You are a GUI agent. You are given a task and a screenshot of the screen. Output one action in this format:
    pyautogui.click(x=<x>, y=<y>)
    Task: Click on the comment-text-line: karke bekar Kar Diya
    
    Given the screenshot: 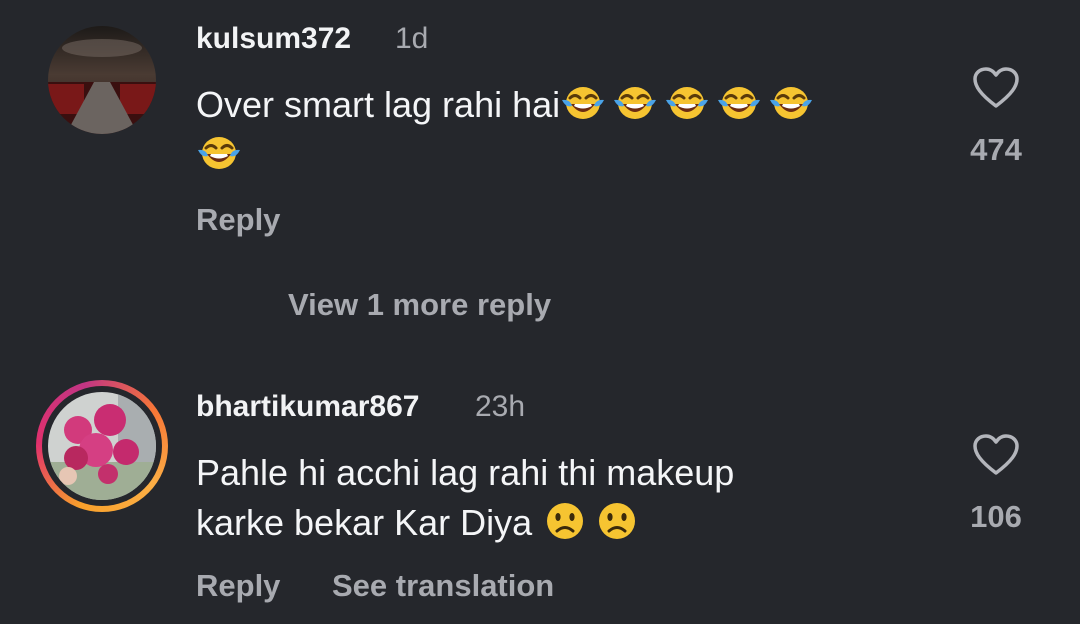 What is the action you would take?
    pyautogui.click(x=369, y=522)
    